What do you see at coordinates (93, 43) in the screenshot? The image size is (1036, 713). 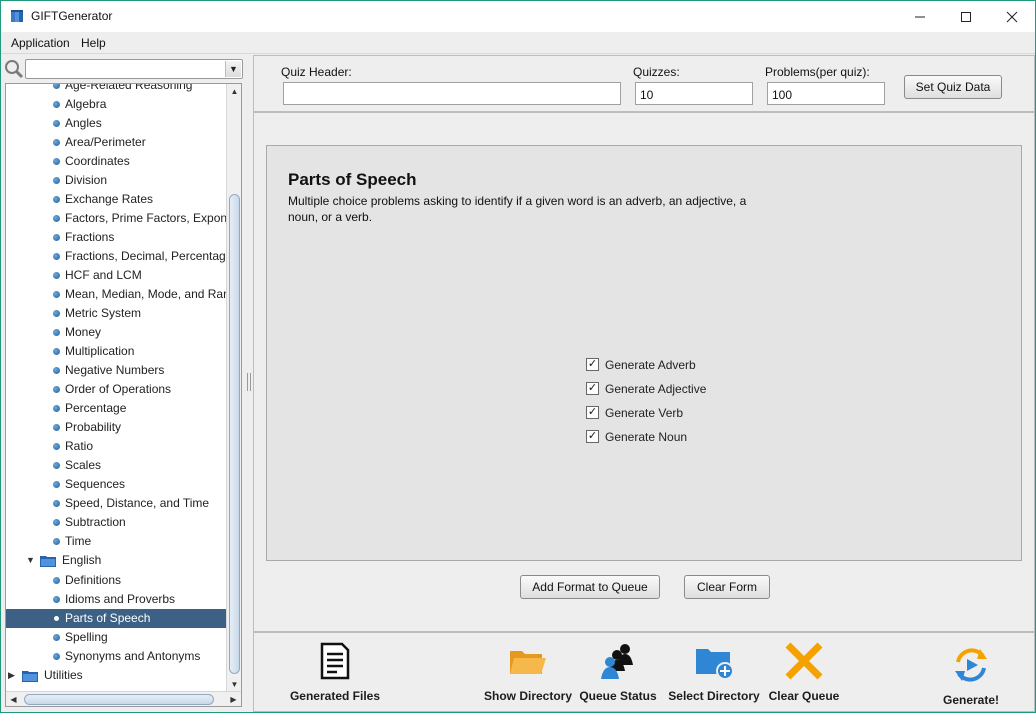 I see `menu-help: Help` at bounding box center [93, 43].